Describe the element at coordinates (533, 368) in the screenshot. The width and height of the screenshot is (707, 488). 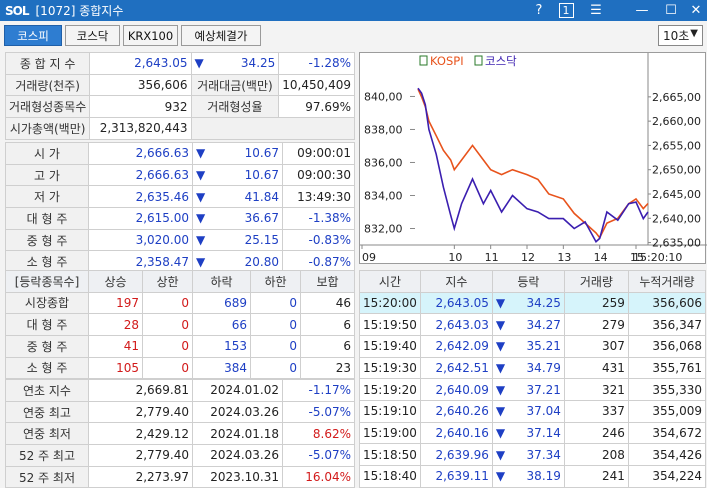
I see `table-row: 15:19:30 2,642.51 ▼ 34.79 431 355,761` at that location.